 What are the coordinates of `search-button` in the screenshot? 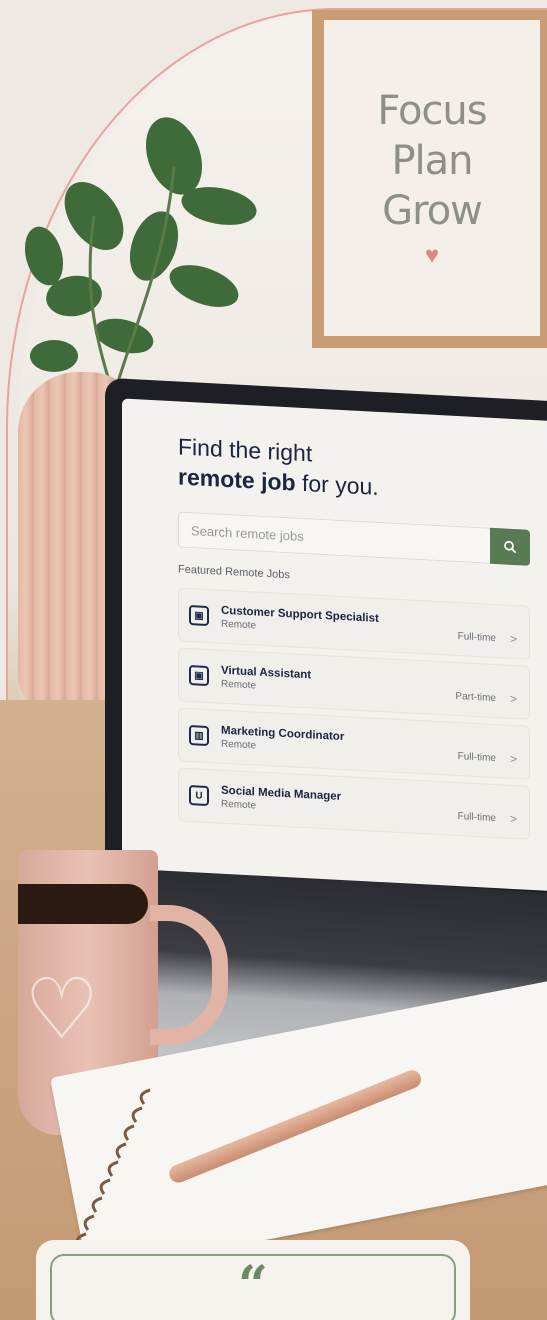 It's located at (510, 546).